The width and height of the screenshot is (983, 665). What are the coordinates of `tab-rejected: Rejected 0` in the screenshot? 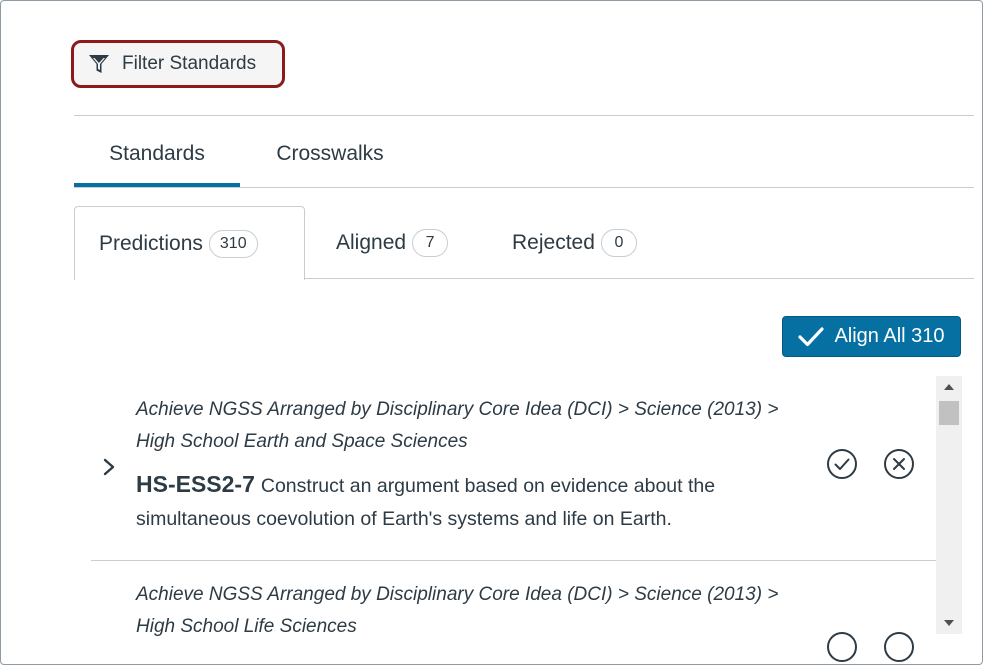 It's located at (574, 242).